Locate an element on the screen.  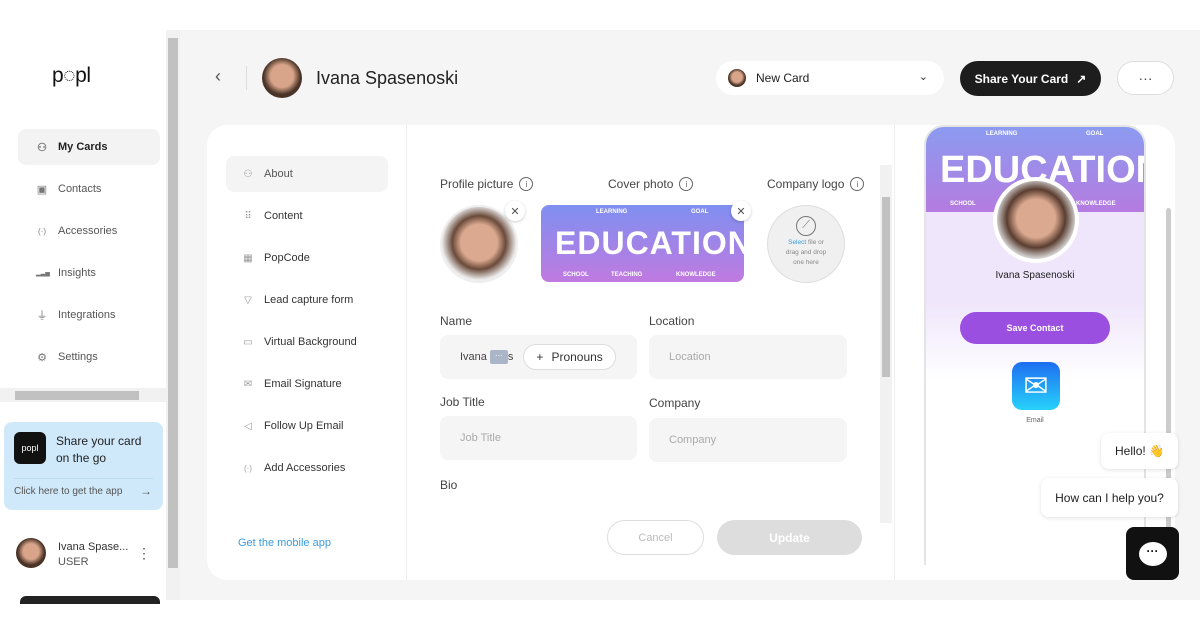
subnav-label: Virtual Background is located at coordinates (310, 342).